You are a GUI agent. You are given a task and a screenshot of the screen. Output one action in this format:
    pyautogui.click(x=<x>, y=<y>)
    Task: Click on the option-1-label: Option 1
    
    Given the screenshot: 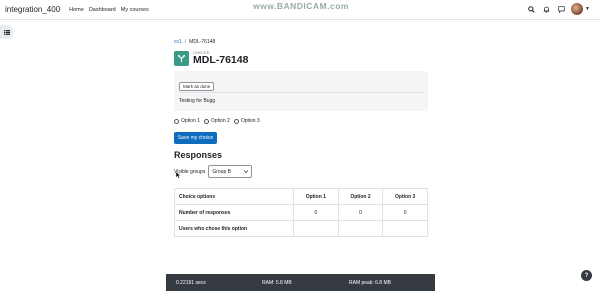 What is the action you would take?
    pyautogui.click(x=190, y=121)
    